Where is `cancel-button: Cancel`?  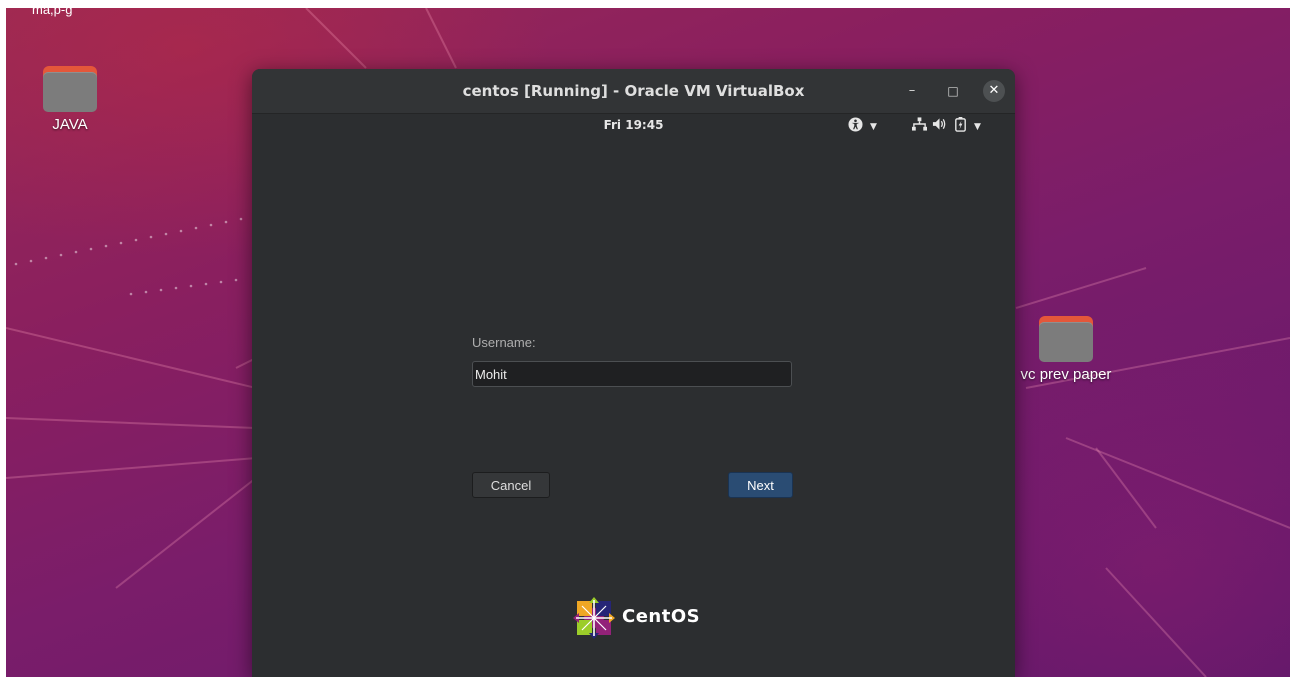 cancel-button: Cancel is located at coordinates (511, 485).